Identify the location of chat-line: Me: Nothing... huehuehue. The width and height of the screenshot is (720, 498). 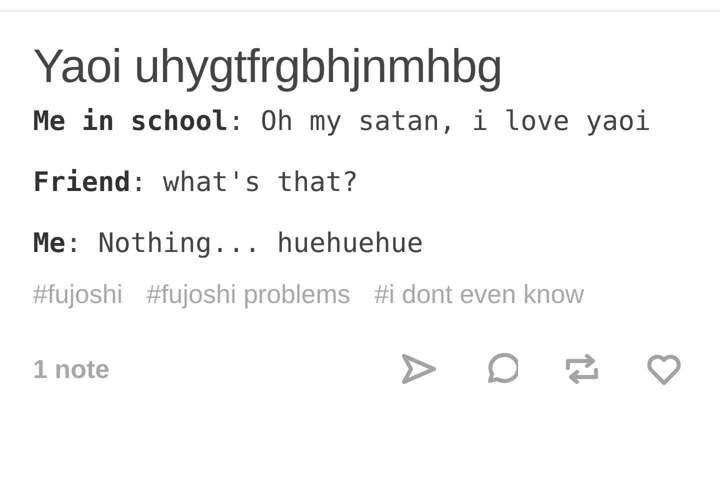
(228, 243).